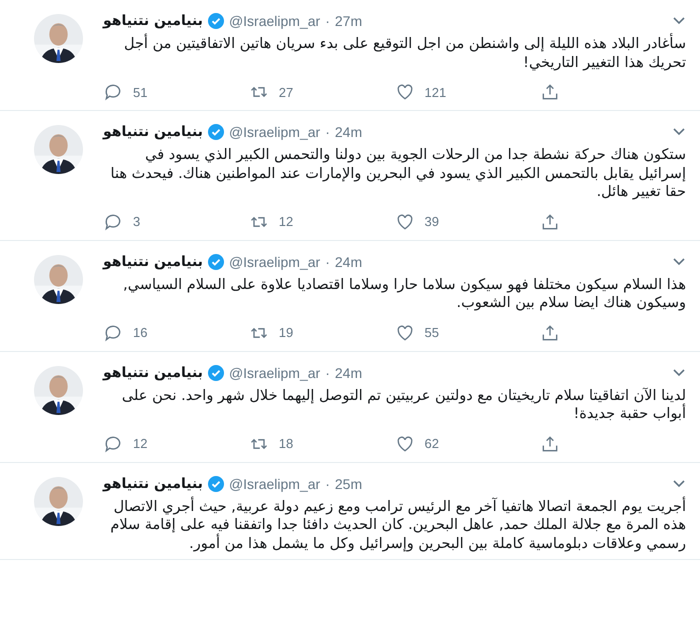  Describe the element at coordinates (286, 92) in the screenshot. I see `retweet-count: 27` at that location.